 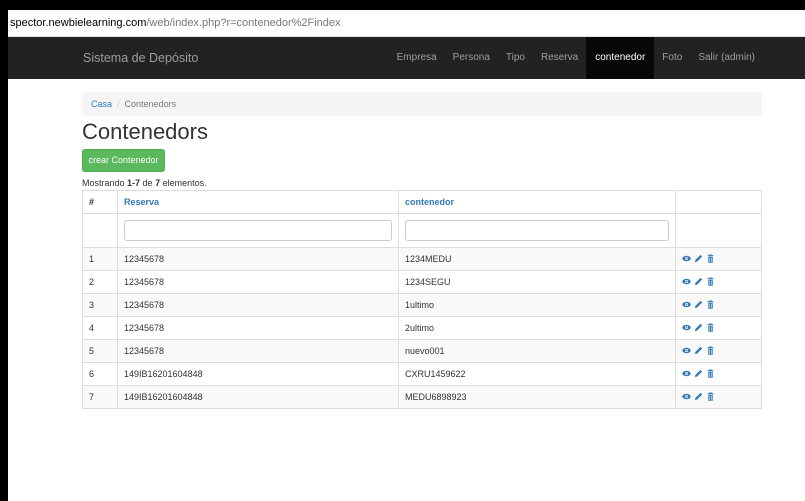 I want to click on row-contenedor: MEDU6898923, so click(x=537, y=397).